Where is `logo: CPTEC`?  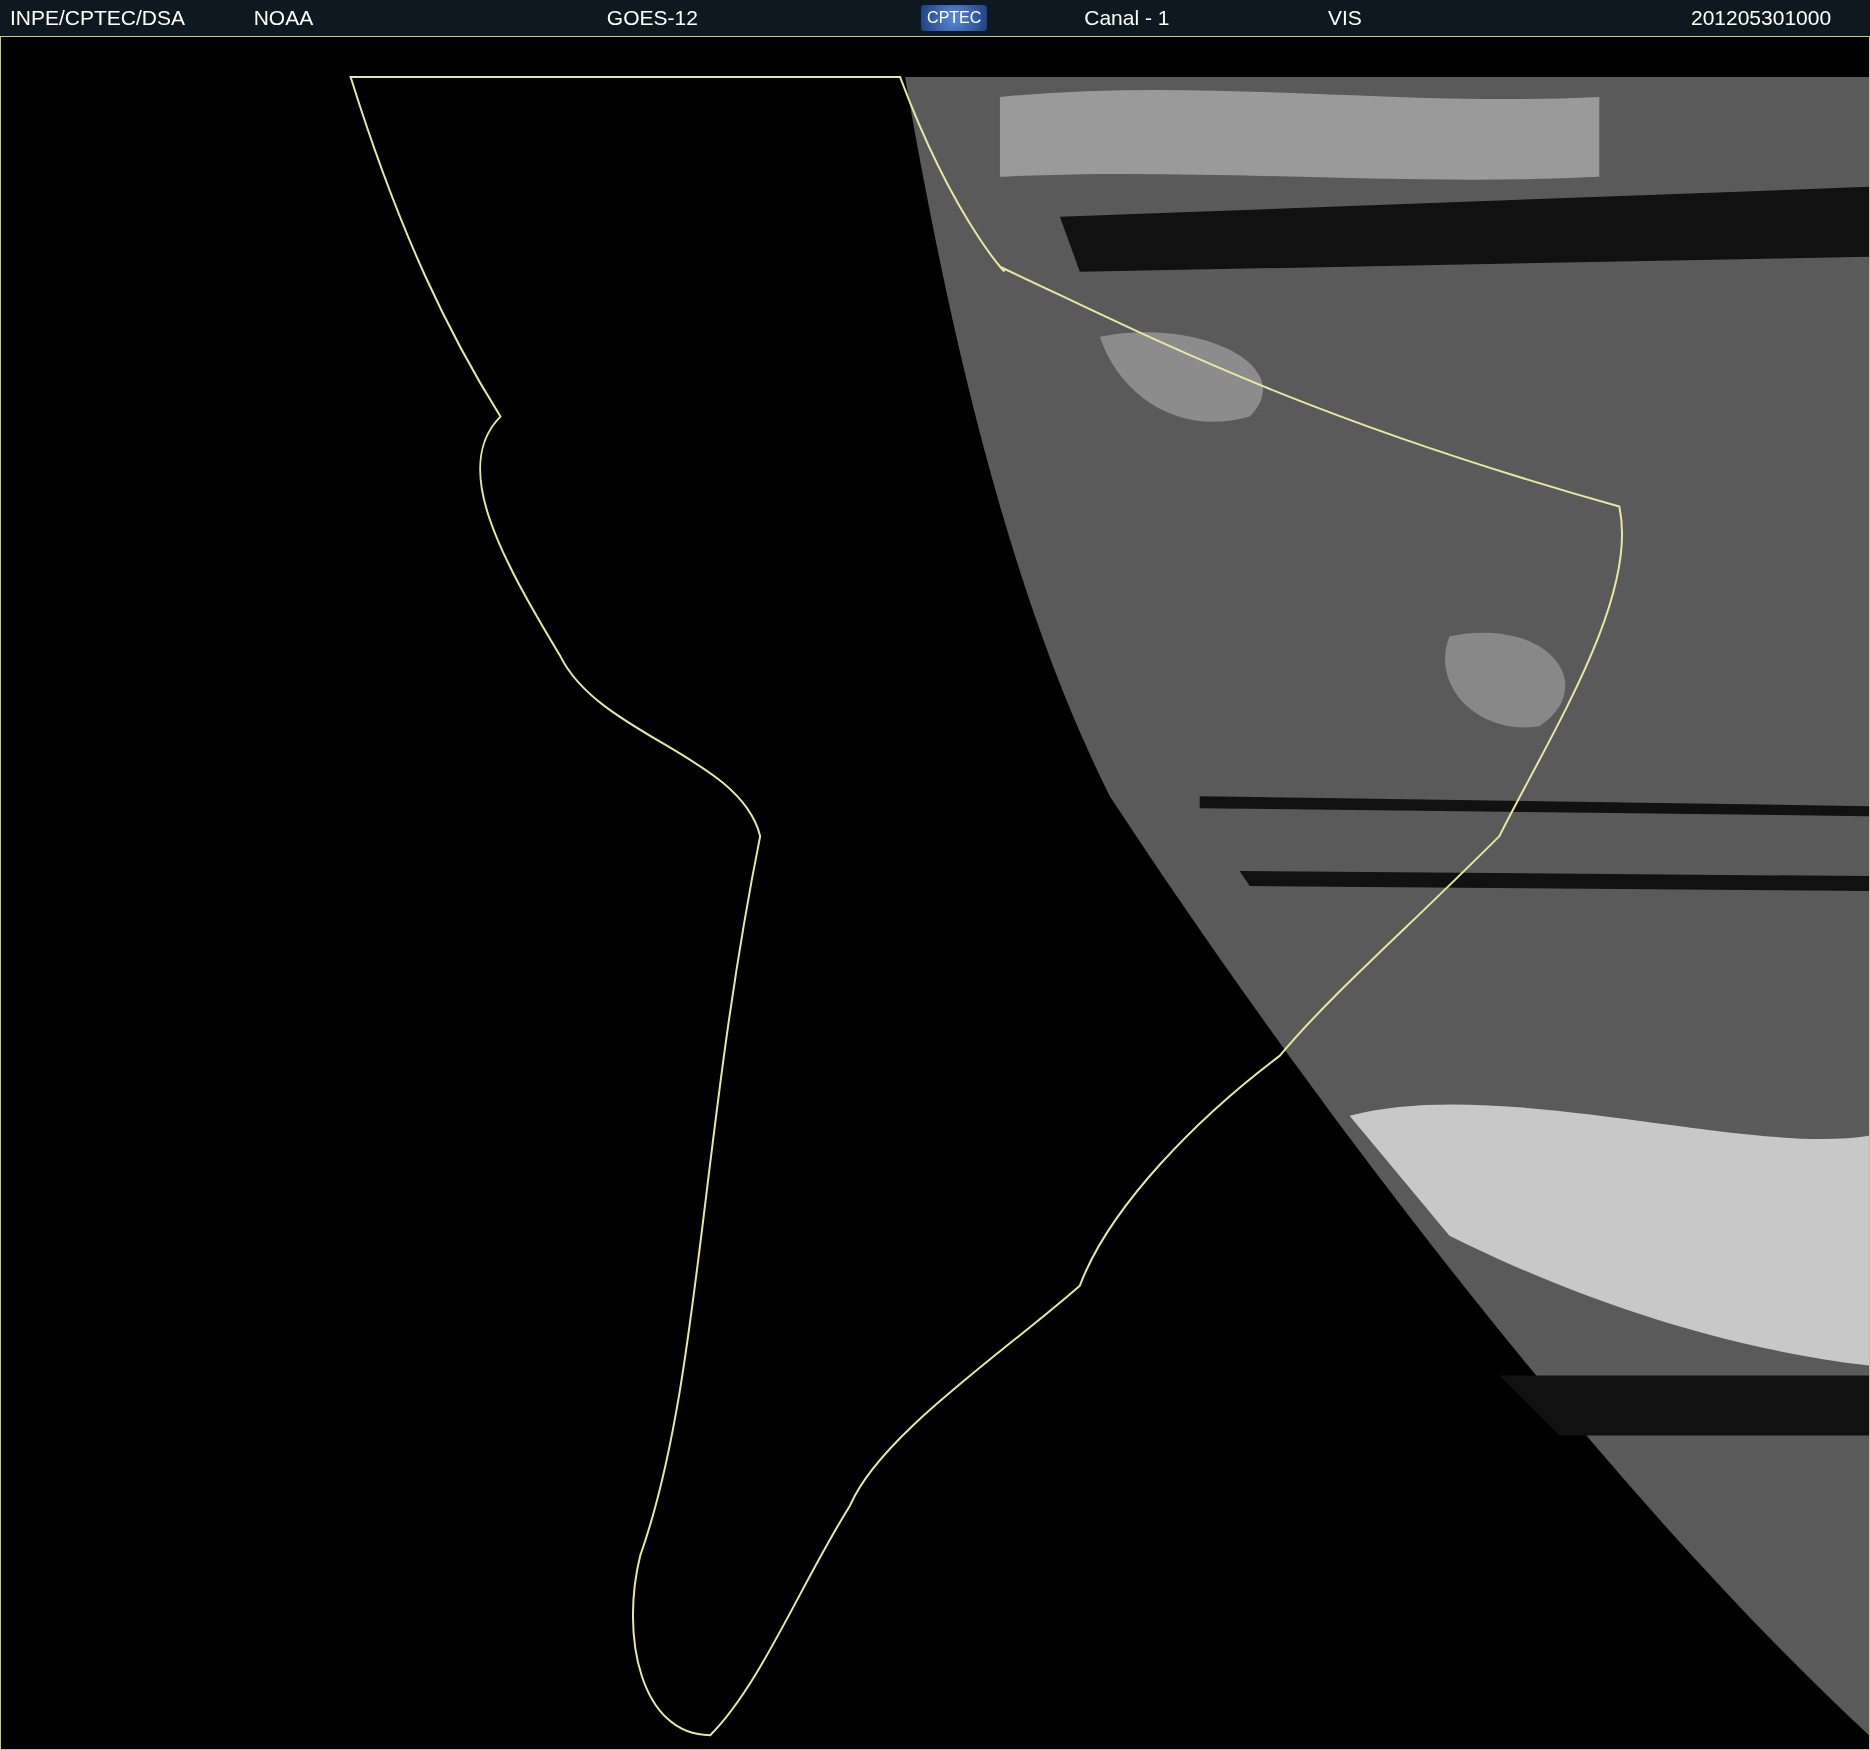 logo: CPTEC is located at coordinates (954, 17).